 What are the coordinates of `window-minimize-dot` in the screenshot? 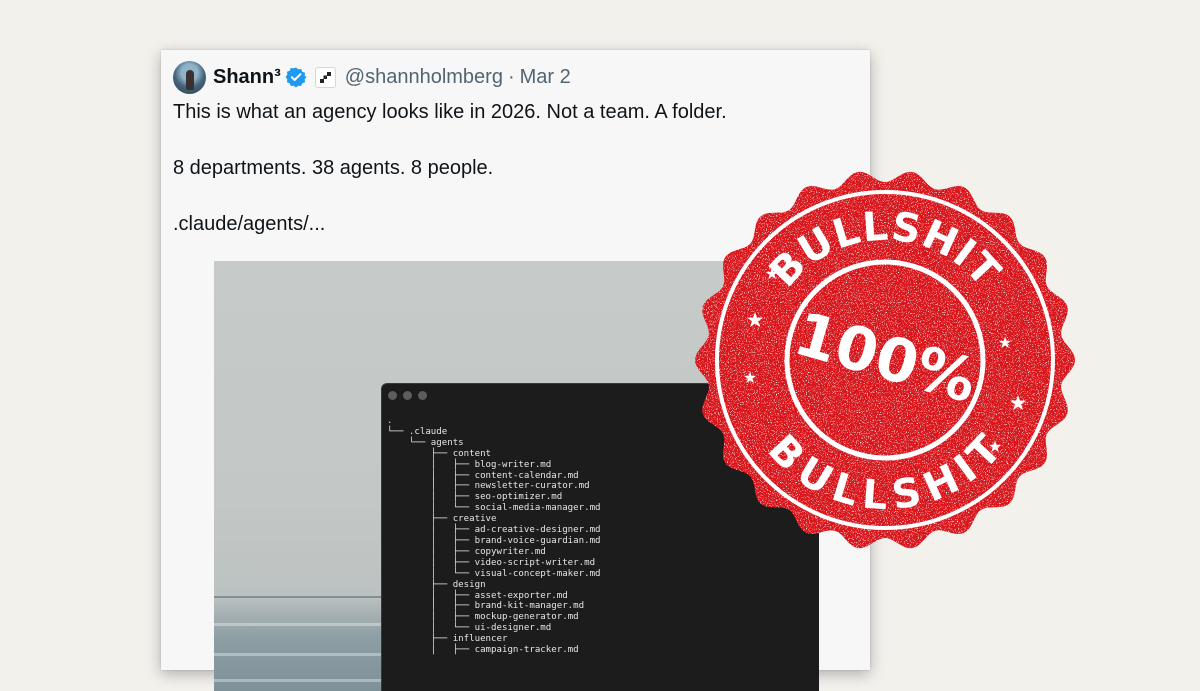 It's located at (407, 395).